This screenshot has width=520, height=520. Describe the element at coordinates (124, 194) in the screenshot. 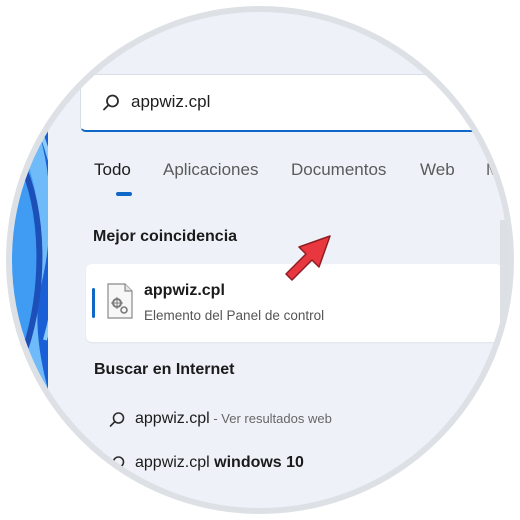

I see `tab-active-indicator` at that location.